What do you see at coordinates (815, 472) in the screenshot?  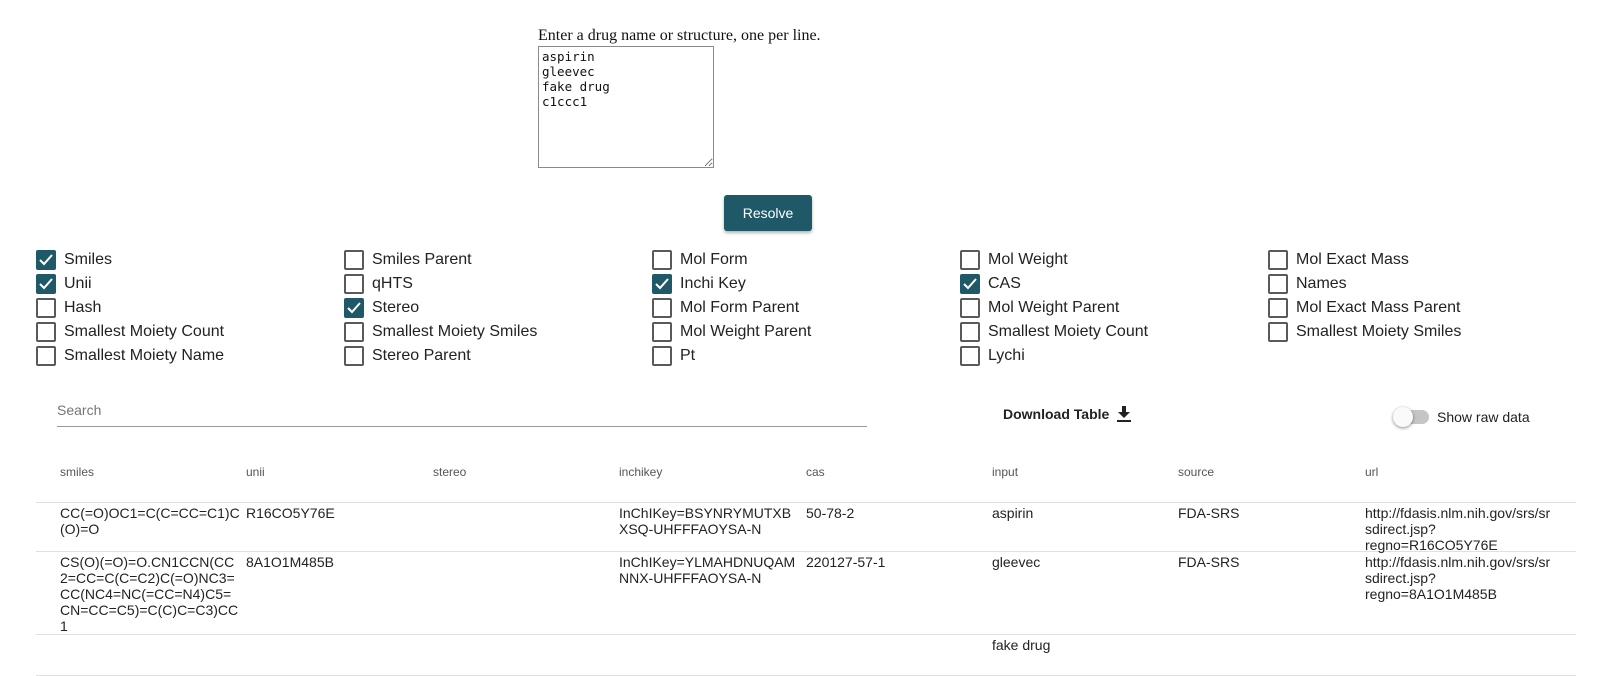 I see `column-header-cas: cas` at bounding box center [815, 472].